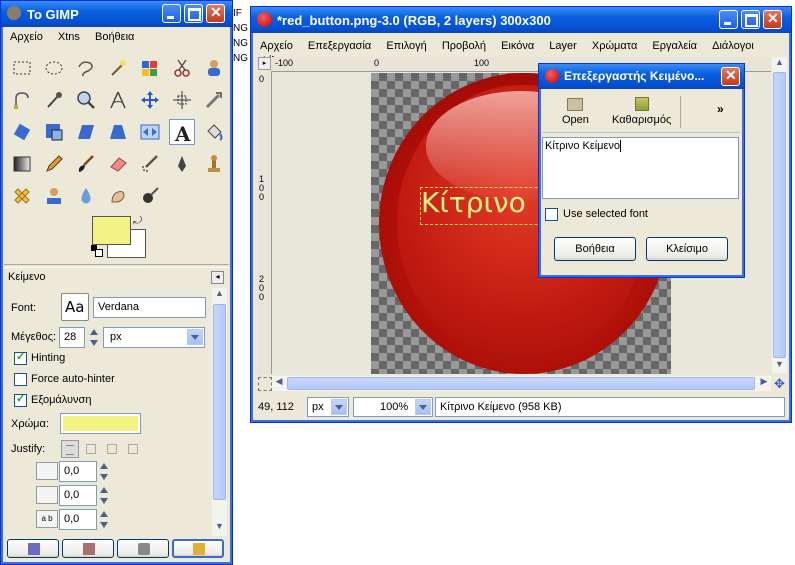  I want to click on paintbrush-tool-icon, so click(86, 164).